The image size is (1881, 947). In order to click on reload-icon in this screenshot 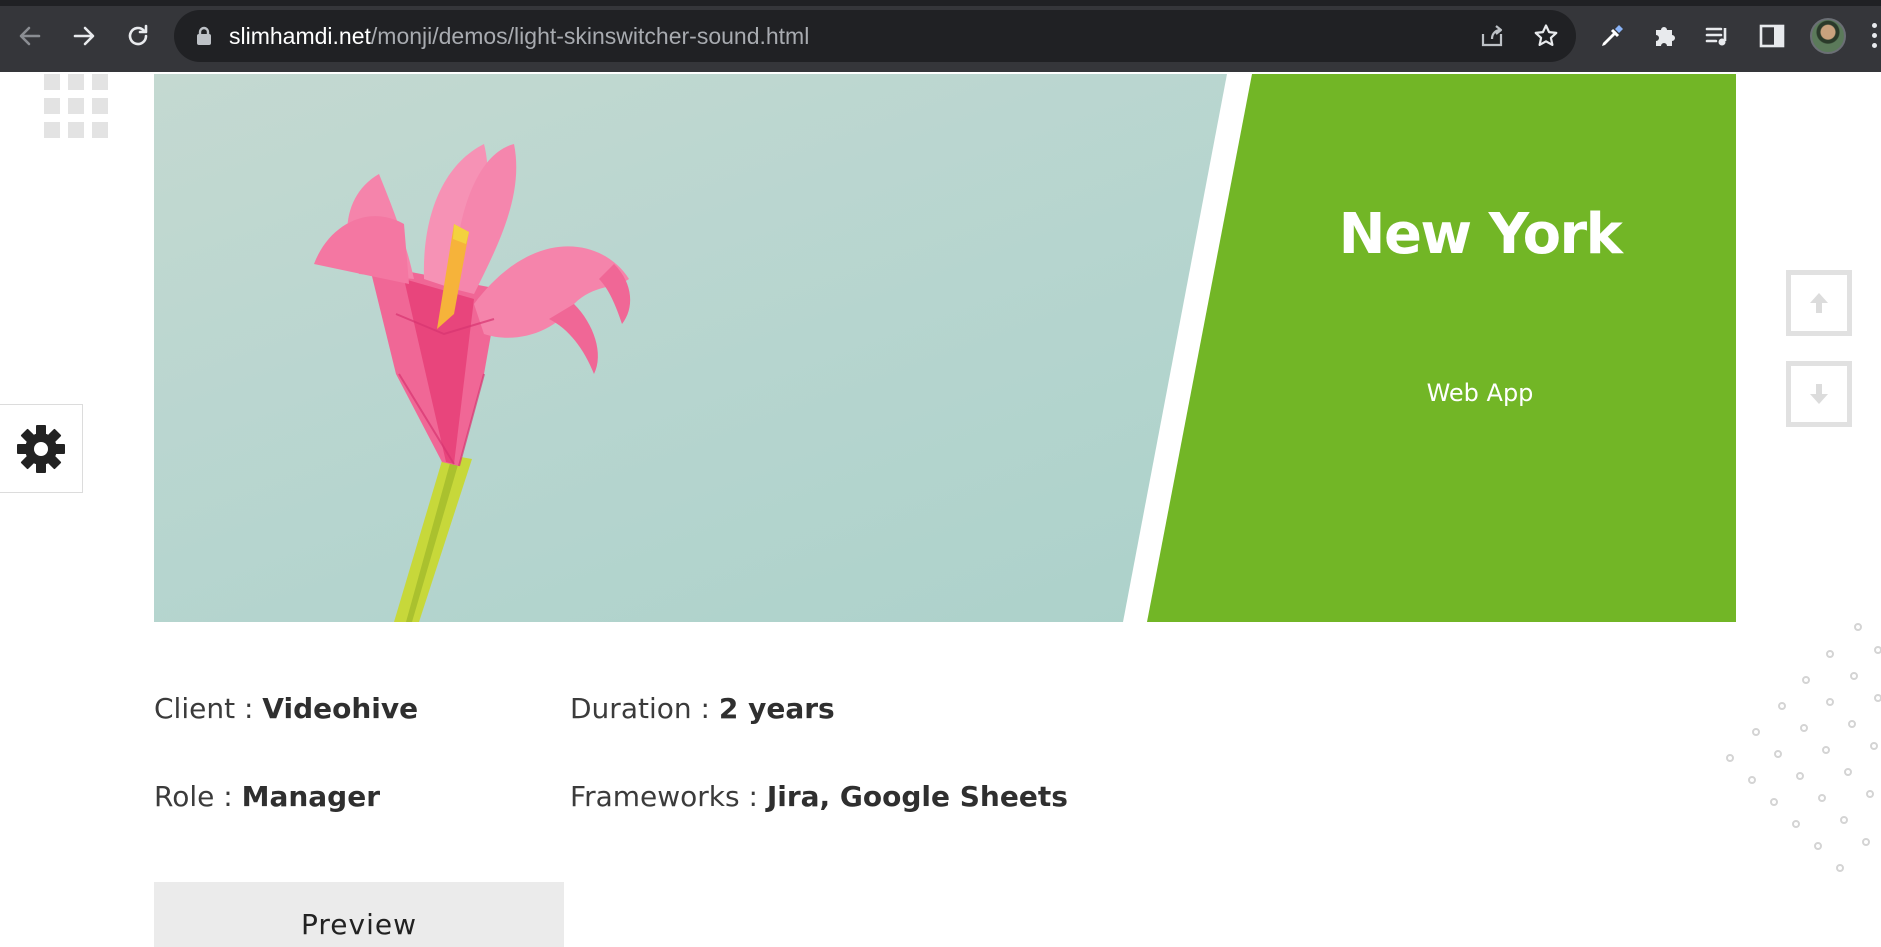, I will do `click(138, 35)`.